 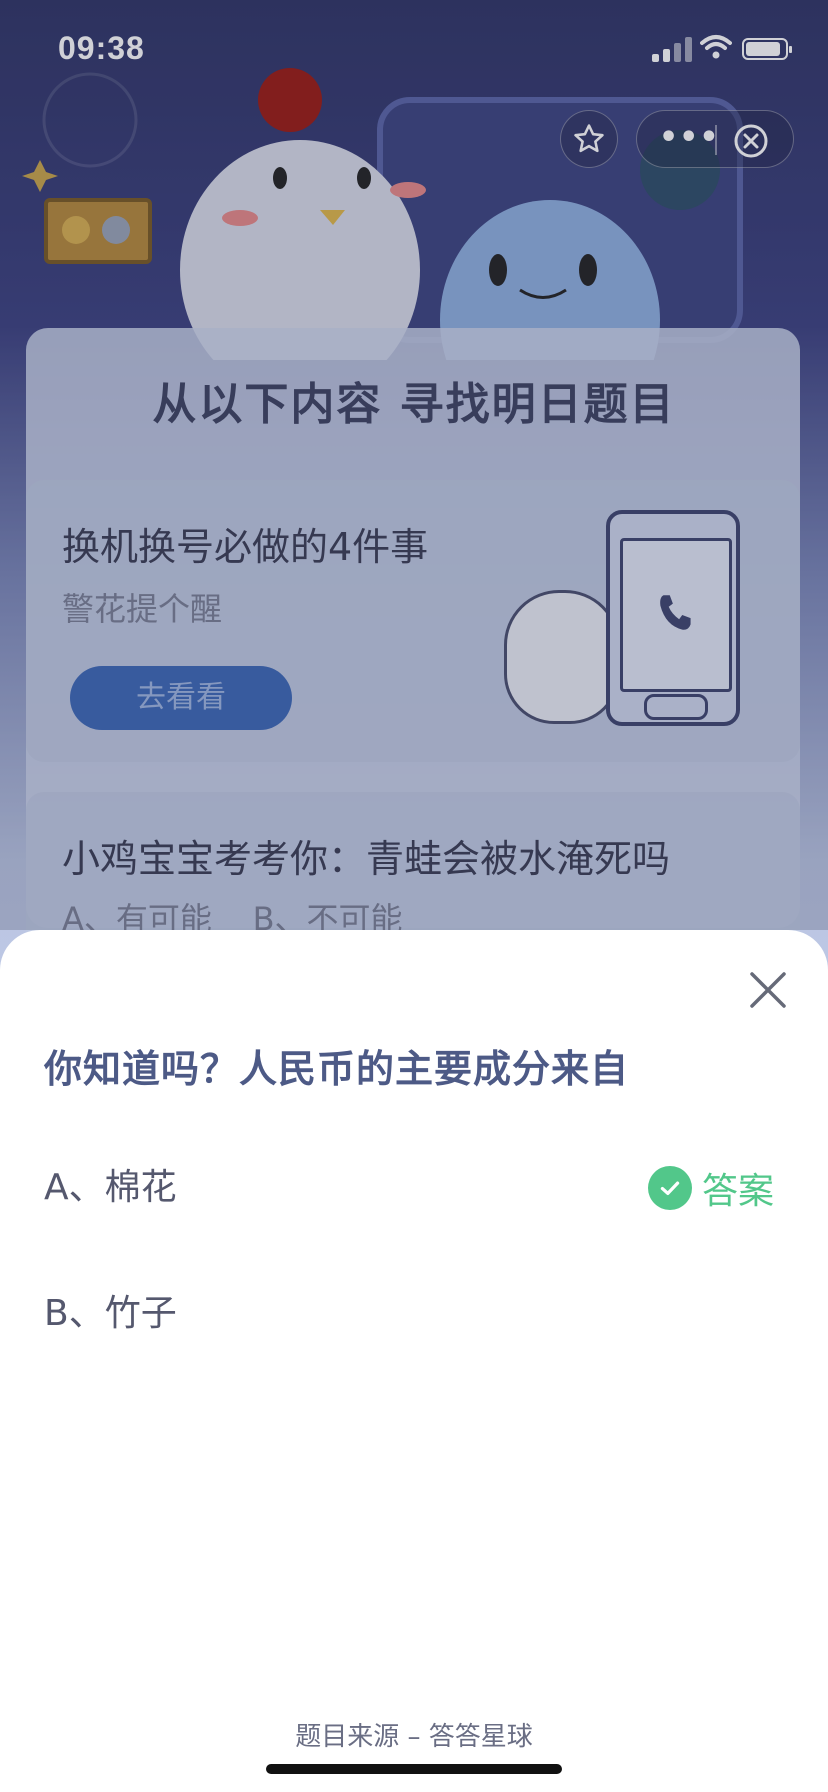 What do you see at coordinates (110, 1187) in the screenshot?
I see `option-a: A、棉花` at bounding box center [110, 1187].